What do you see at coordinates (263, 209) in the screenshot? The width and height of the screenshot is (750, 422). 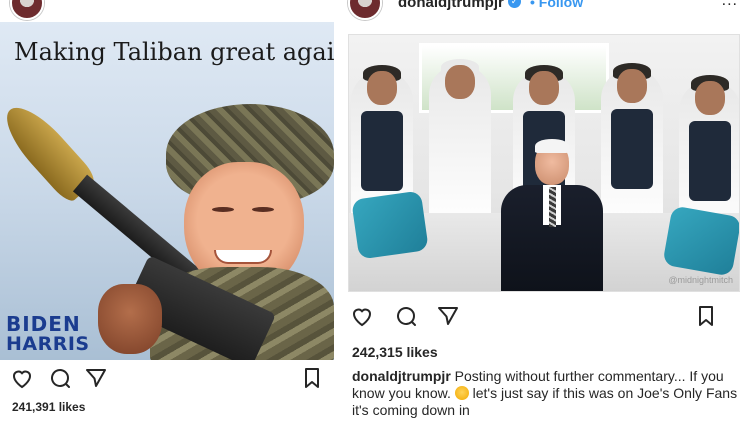 I see `eye-right` at bounding box center [263, 209].